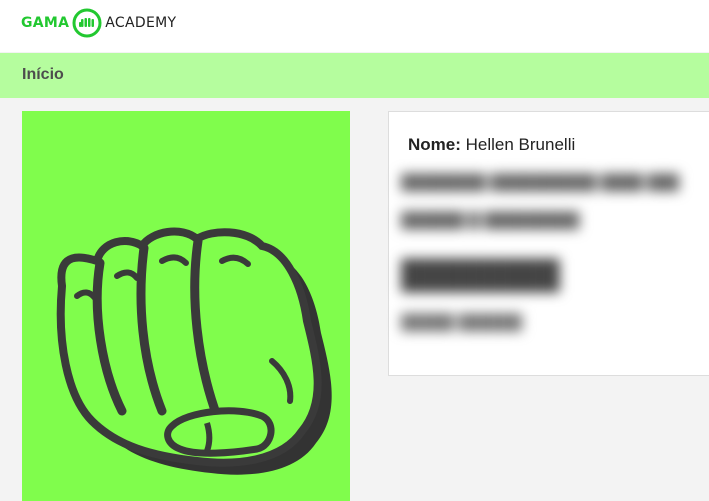 The image size is (709, 501). I want to click on blurred-heading: ████████, so click(480, 274).